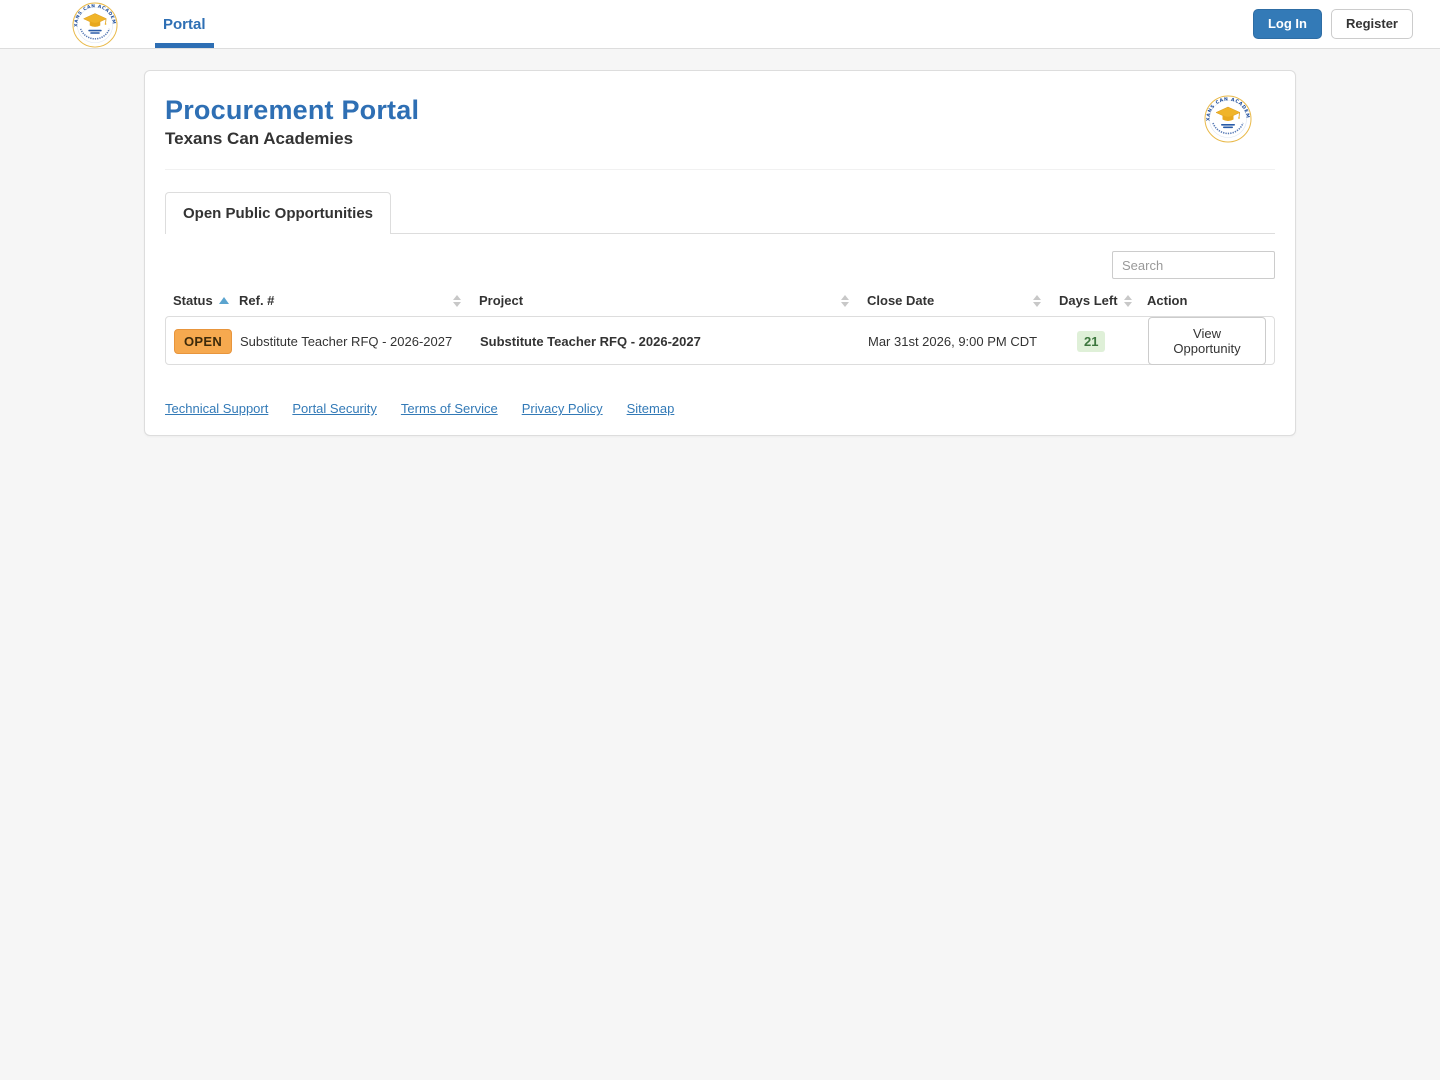 The image size is (1440, 1080). I want to click on page-subtitle: Texans Can Academies, so click(259, 138).